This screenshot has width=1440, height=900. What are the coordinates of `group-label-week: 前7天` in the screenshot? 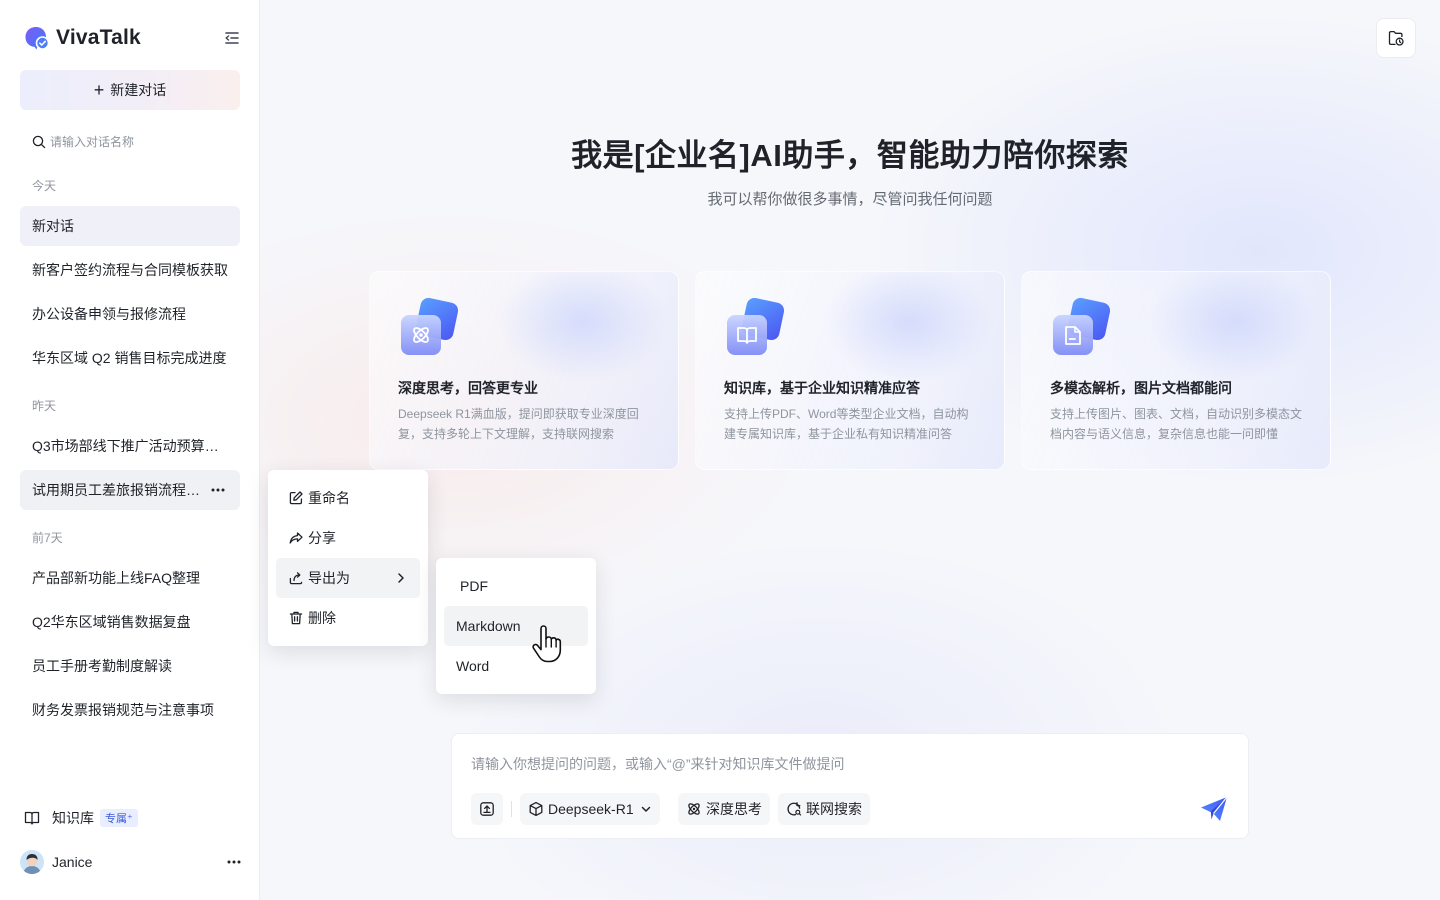 It's located at (47, 538).